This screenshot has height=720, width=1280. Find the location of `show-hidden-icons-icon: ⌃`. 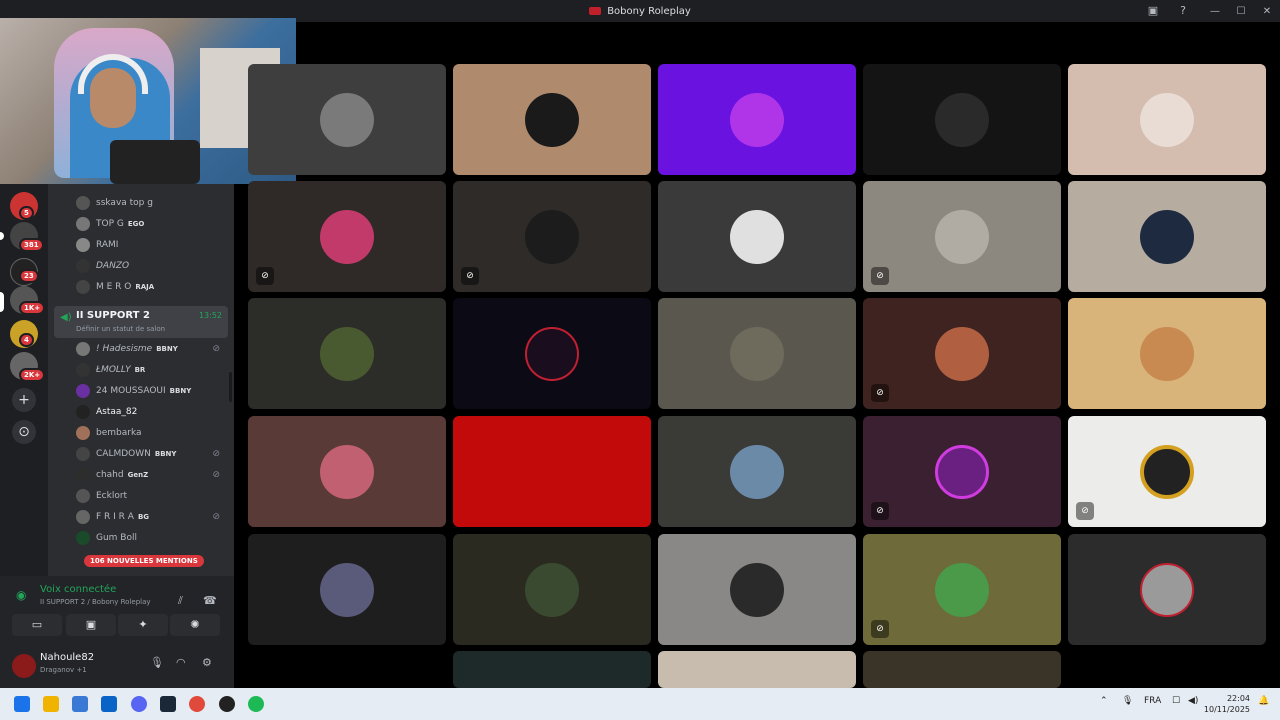

show-hidden-icons-icon: ⌃ is located at coordinates (1104, 701).